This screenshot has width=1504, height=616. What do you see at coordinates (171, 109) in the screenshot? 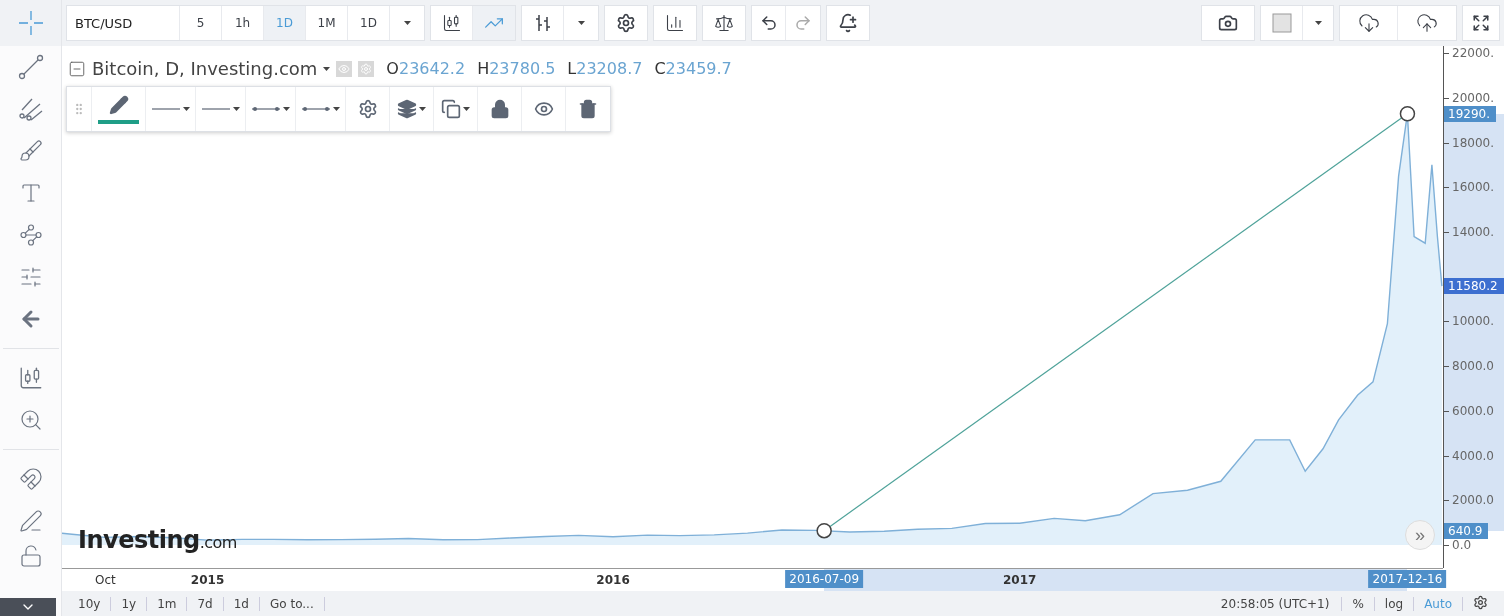
I see `line-style-button` at bounding box center [171, 109].